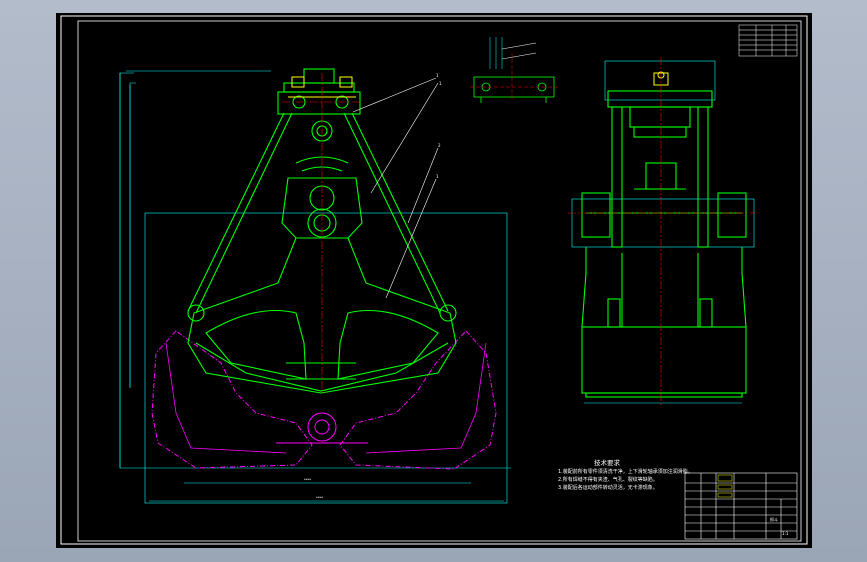 This screenshot has height=562, width=867. I want to click on detail-view, so click(515, 70).